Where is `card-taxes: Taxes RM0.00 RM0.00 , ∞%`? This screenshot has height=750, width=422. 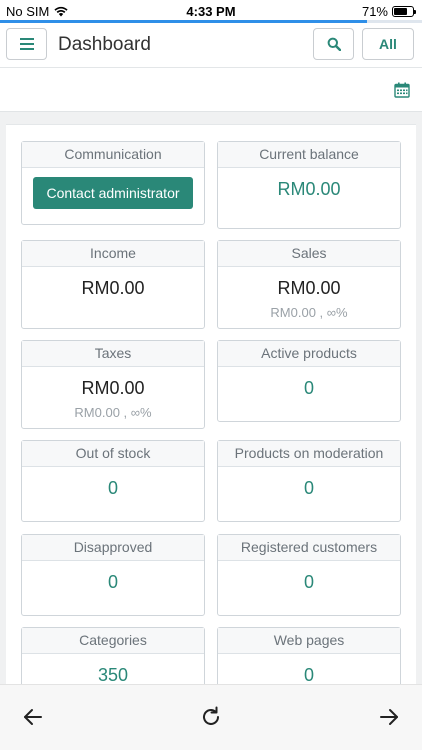
card-taxes: Taxes RM0.00 RM0.00 , ∞% is located at coordinates (113, 384).